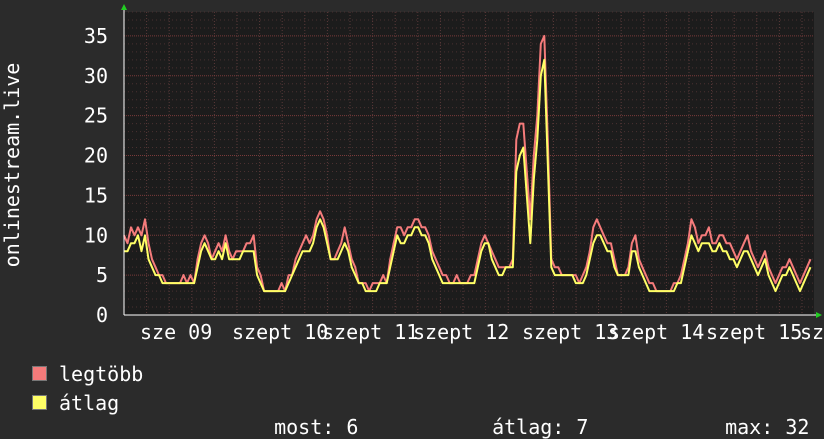  Describe the element at coordinates (749, 427) in the screenshot. I see `stat-max-label: max:` at that location.